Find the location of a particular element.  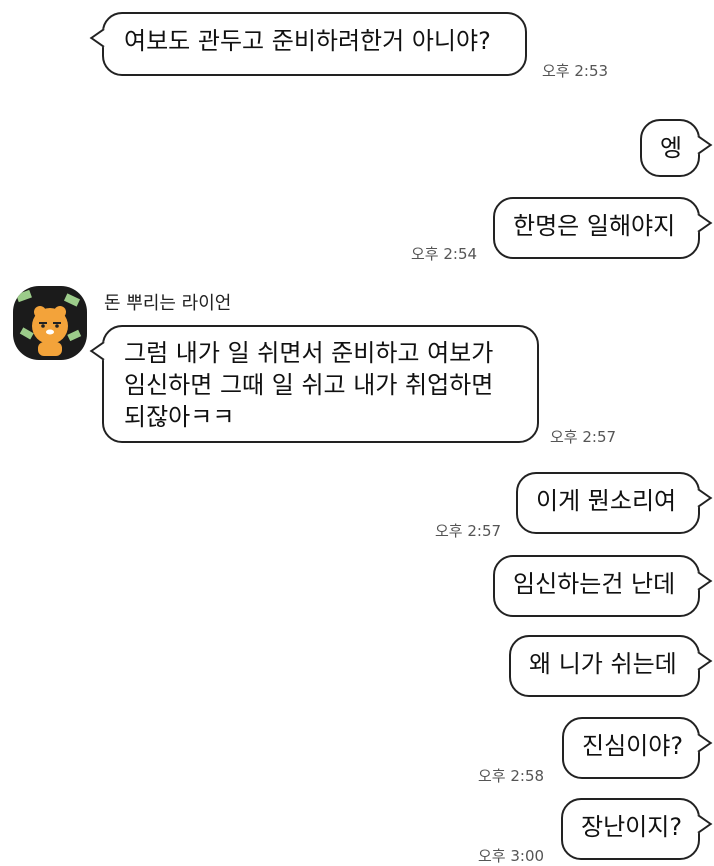

message-bubble: 여보도 관두고 준비하려한거 아니야? is located at coordinates (314, 44).